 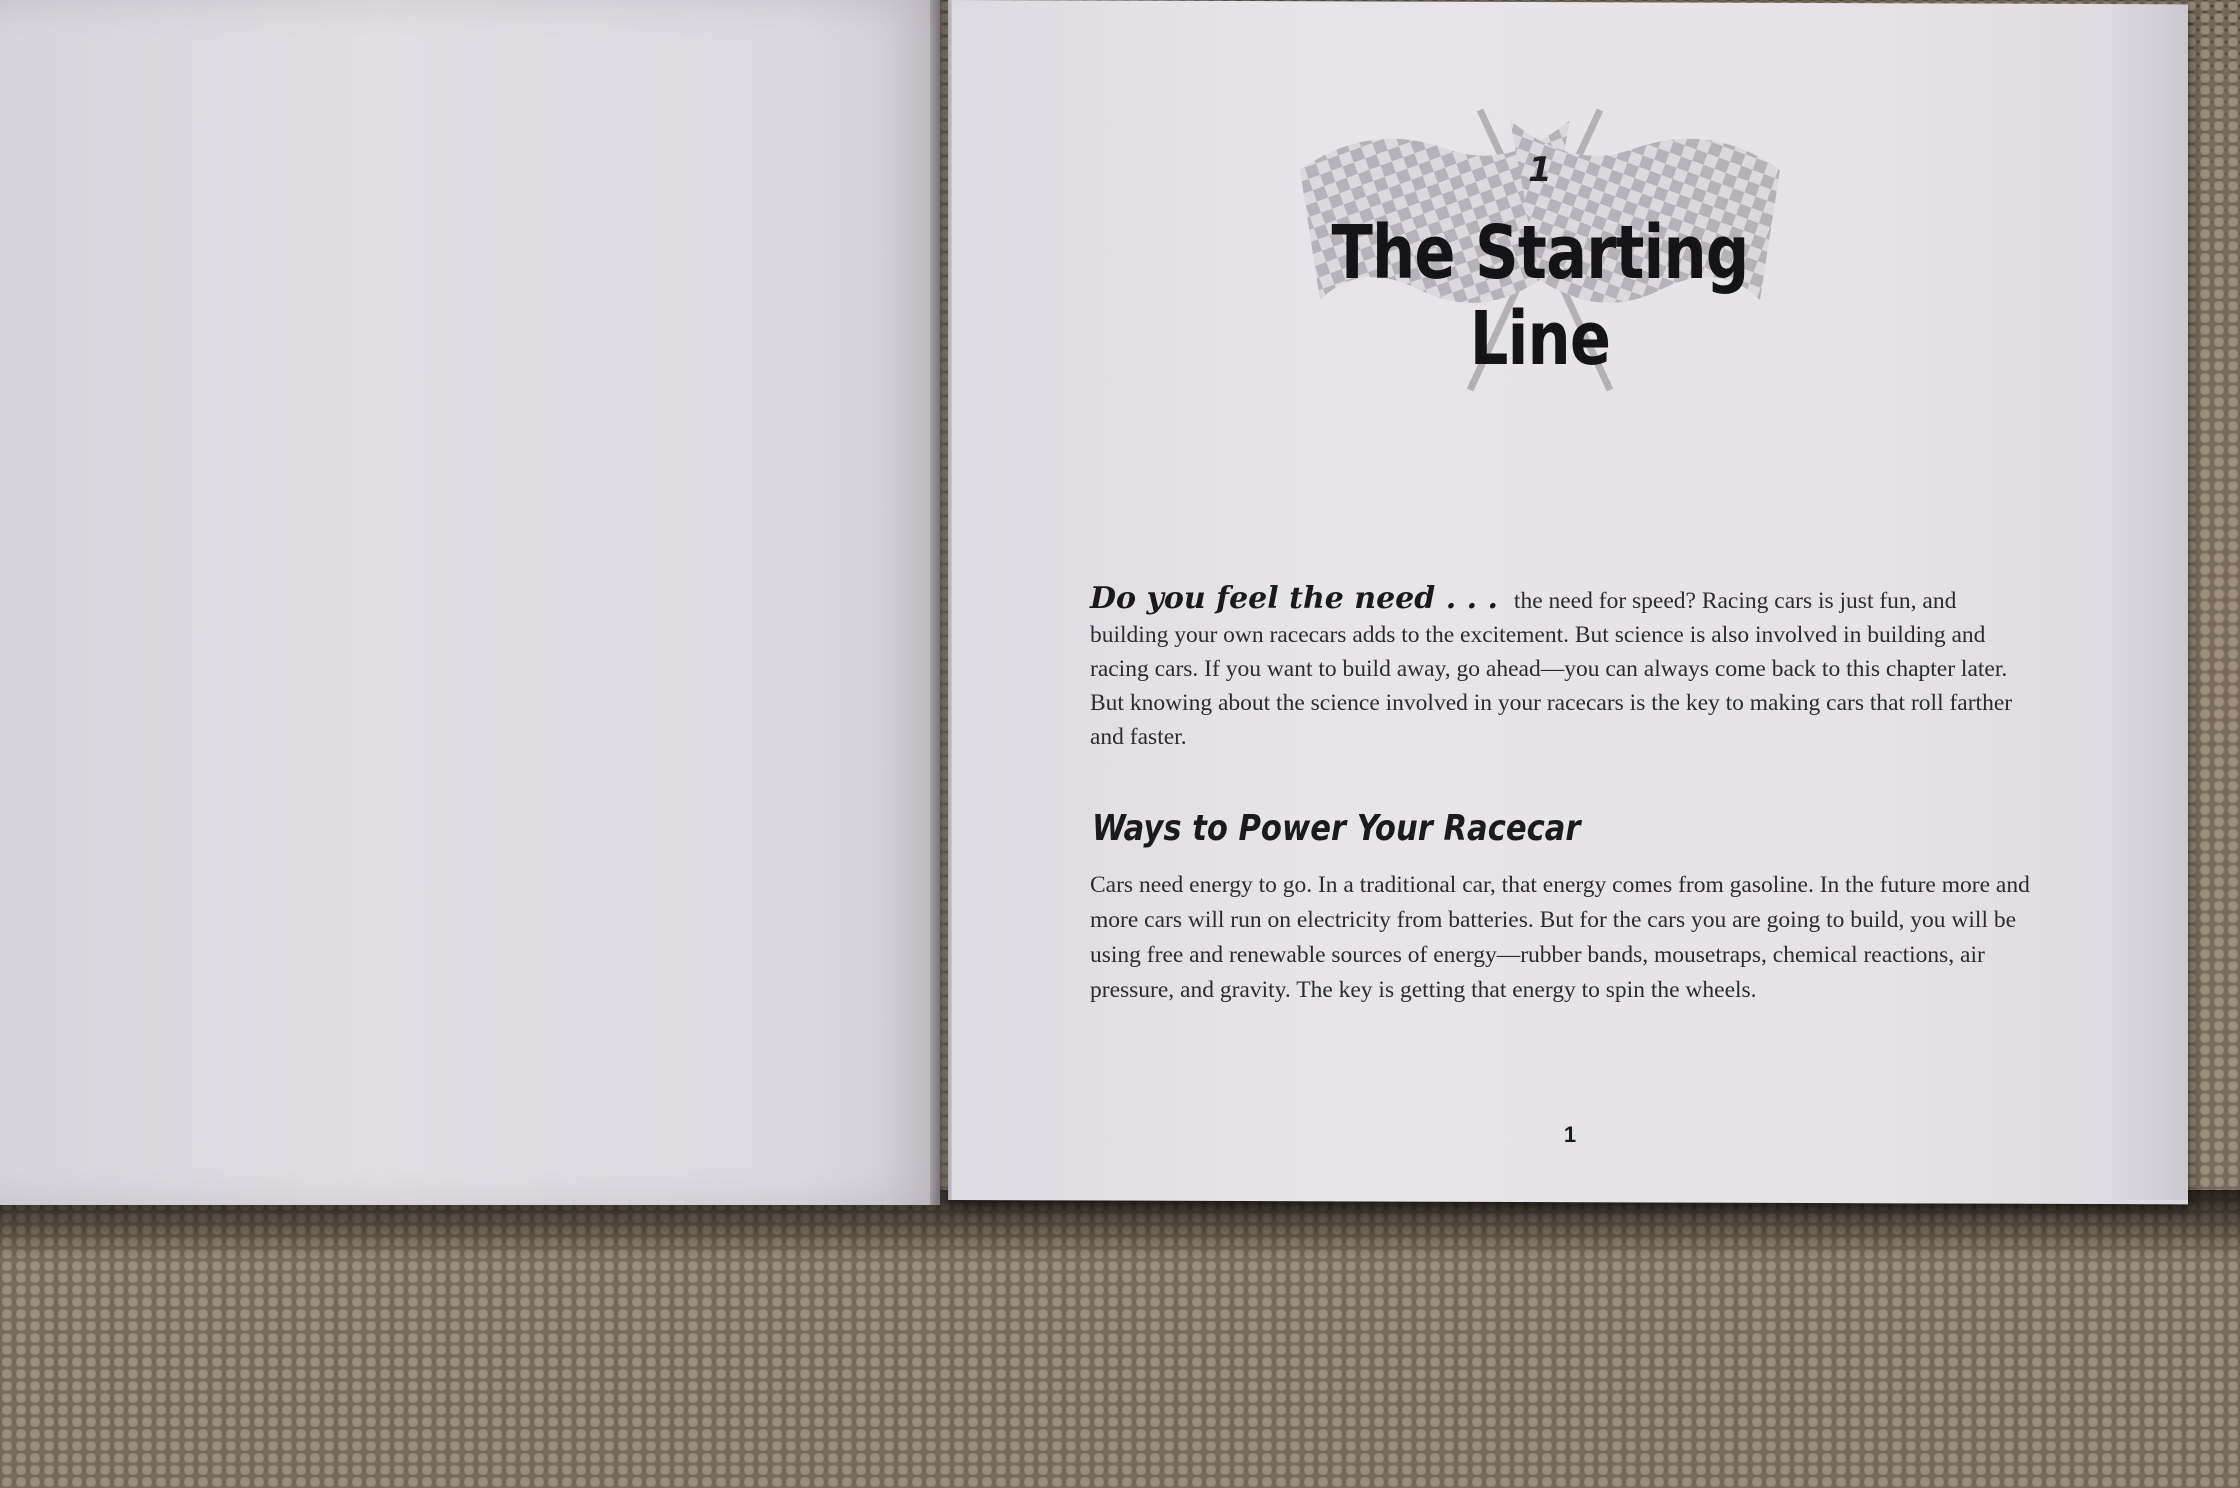 I want to click on book-spine, so click(x=941, y=602).